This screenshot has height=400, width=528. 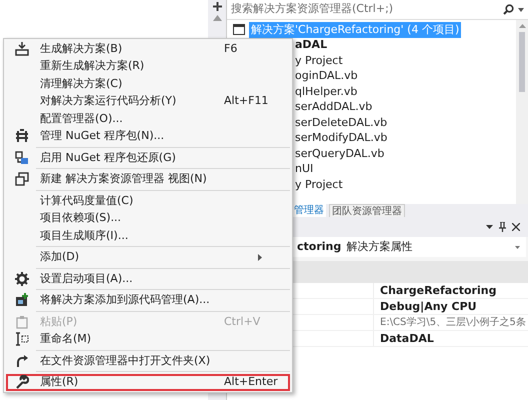 What do you see at coordinates (311, 45) in the screenshot?
I see `tree-item: aDAL` at bounding box center [311, 45].